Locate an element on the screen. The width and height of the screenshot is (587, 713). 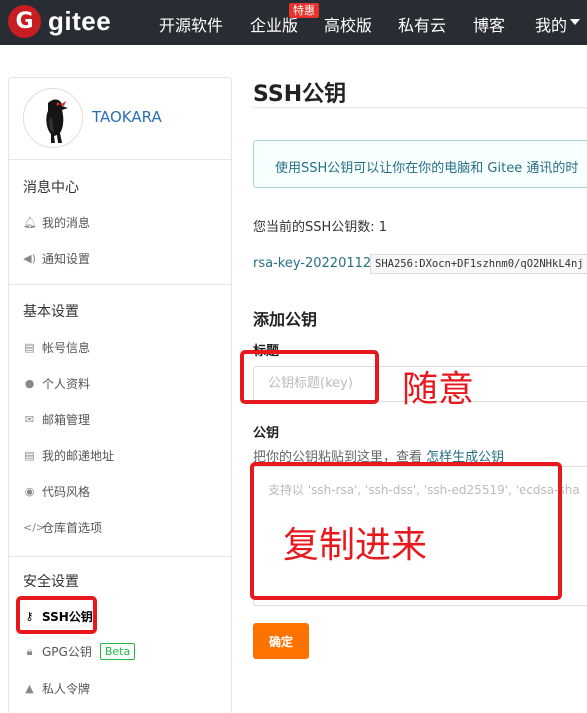
promo-badge: 特惠 is located at coordinates (304, 10).